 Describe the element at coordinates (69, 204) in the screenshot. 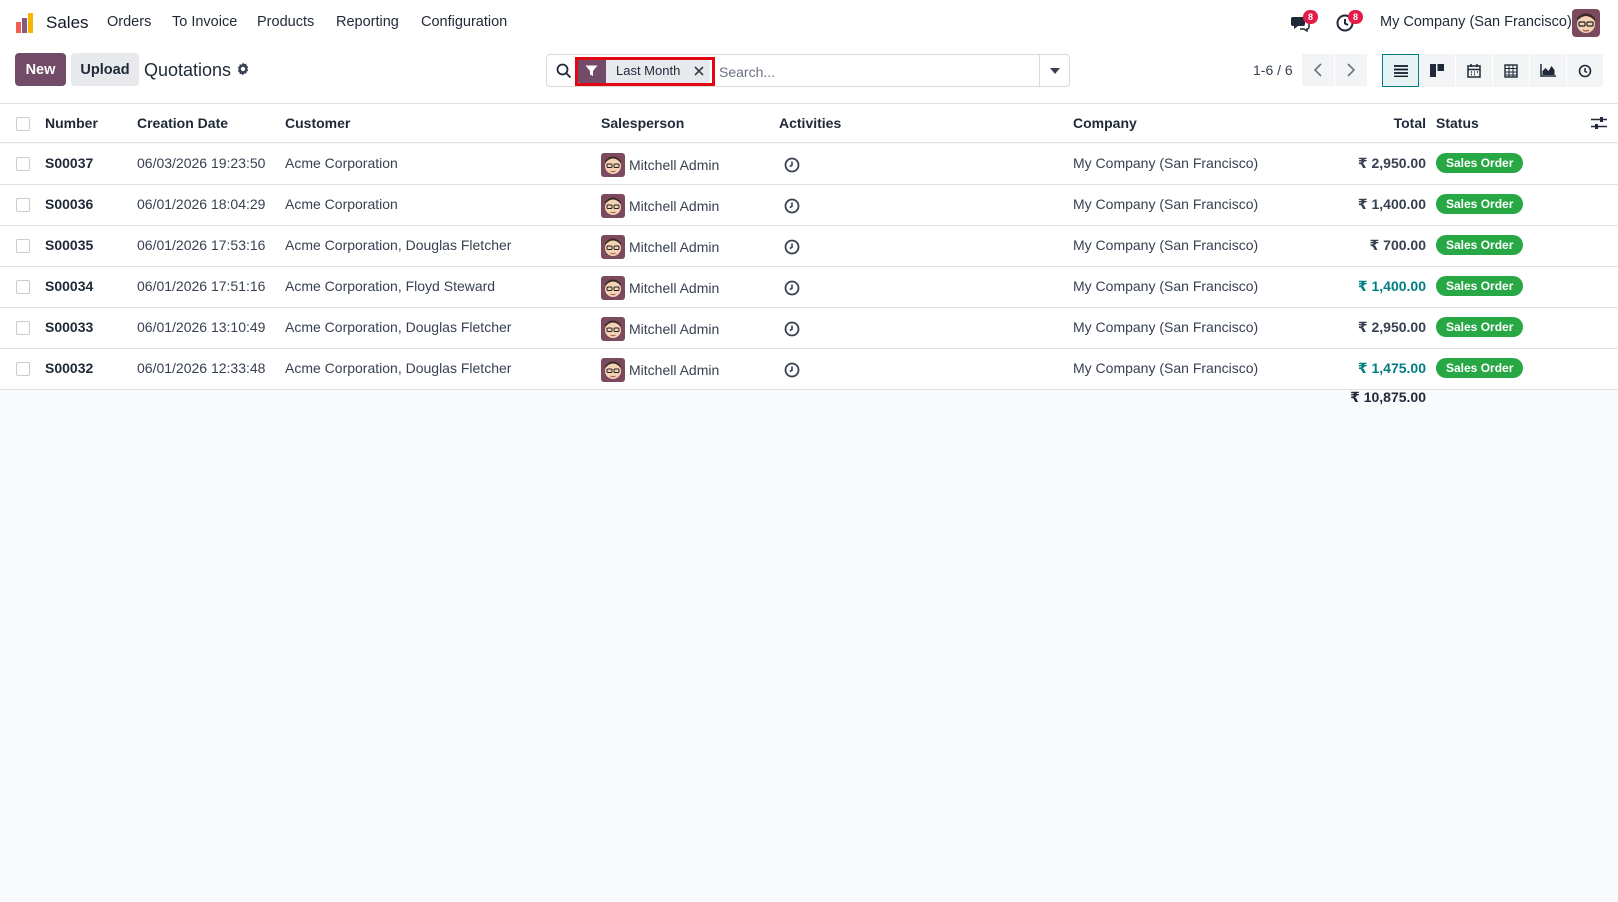

I see `order-number: S00036` at that location.